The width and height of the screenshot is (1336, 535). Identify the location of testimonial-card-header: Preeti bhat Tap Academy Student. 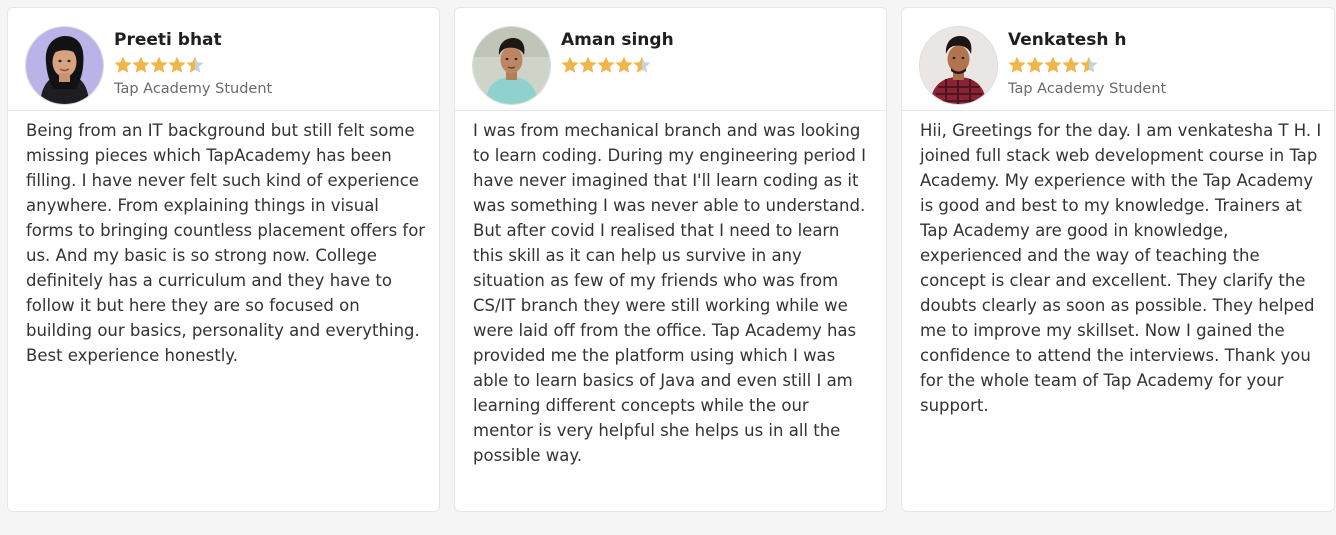
(223, 59).